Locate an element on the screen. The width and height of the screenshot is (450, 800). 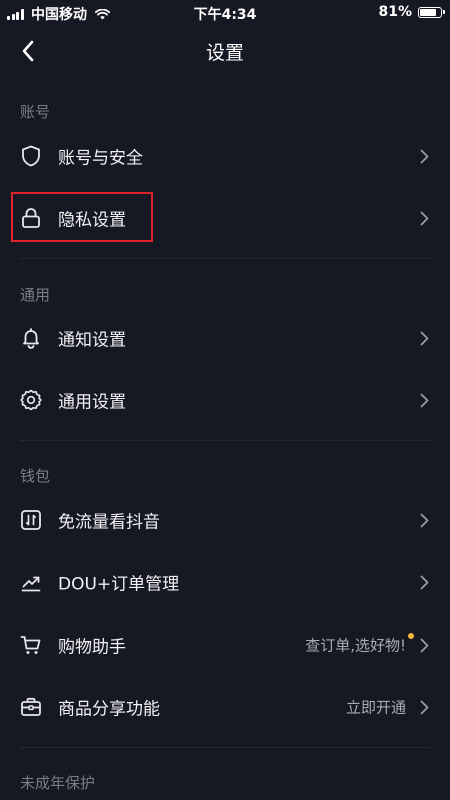
data-card-icon is located at coordinates (31, 520).